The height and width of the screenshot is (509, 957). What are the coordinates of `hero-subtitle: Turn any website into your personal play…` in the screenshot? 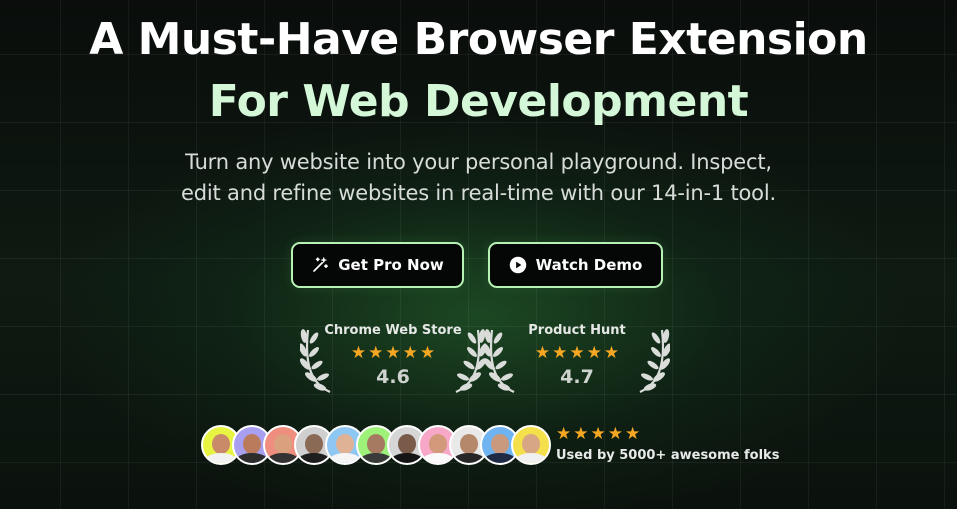 It's located at (478, 178).